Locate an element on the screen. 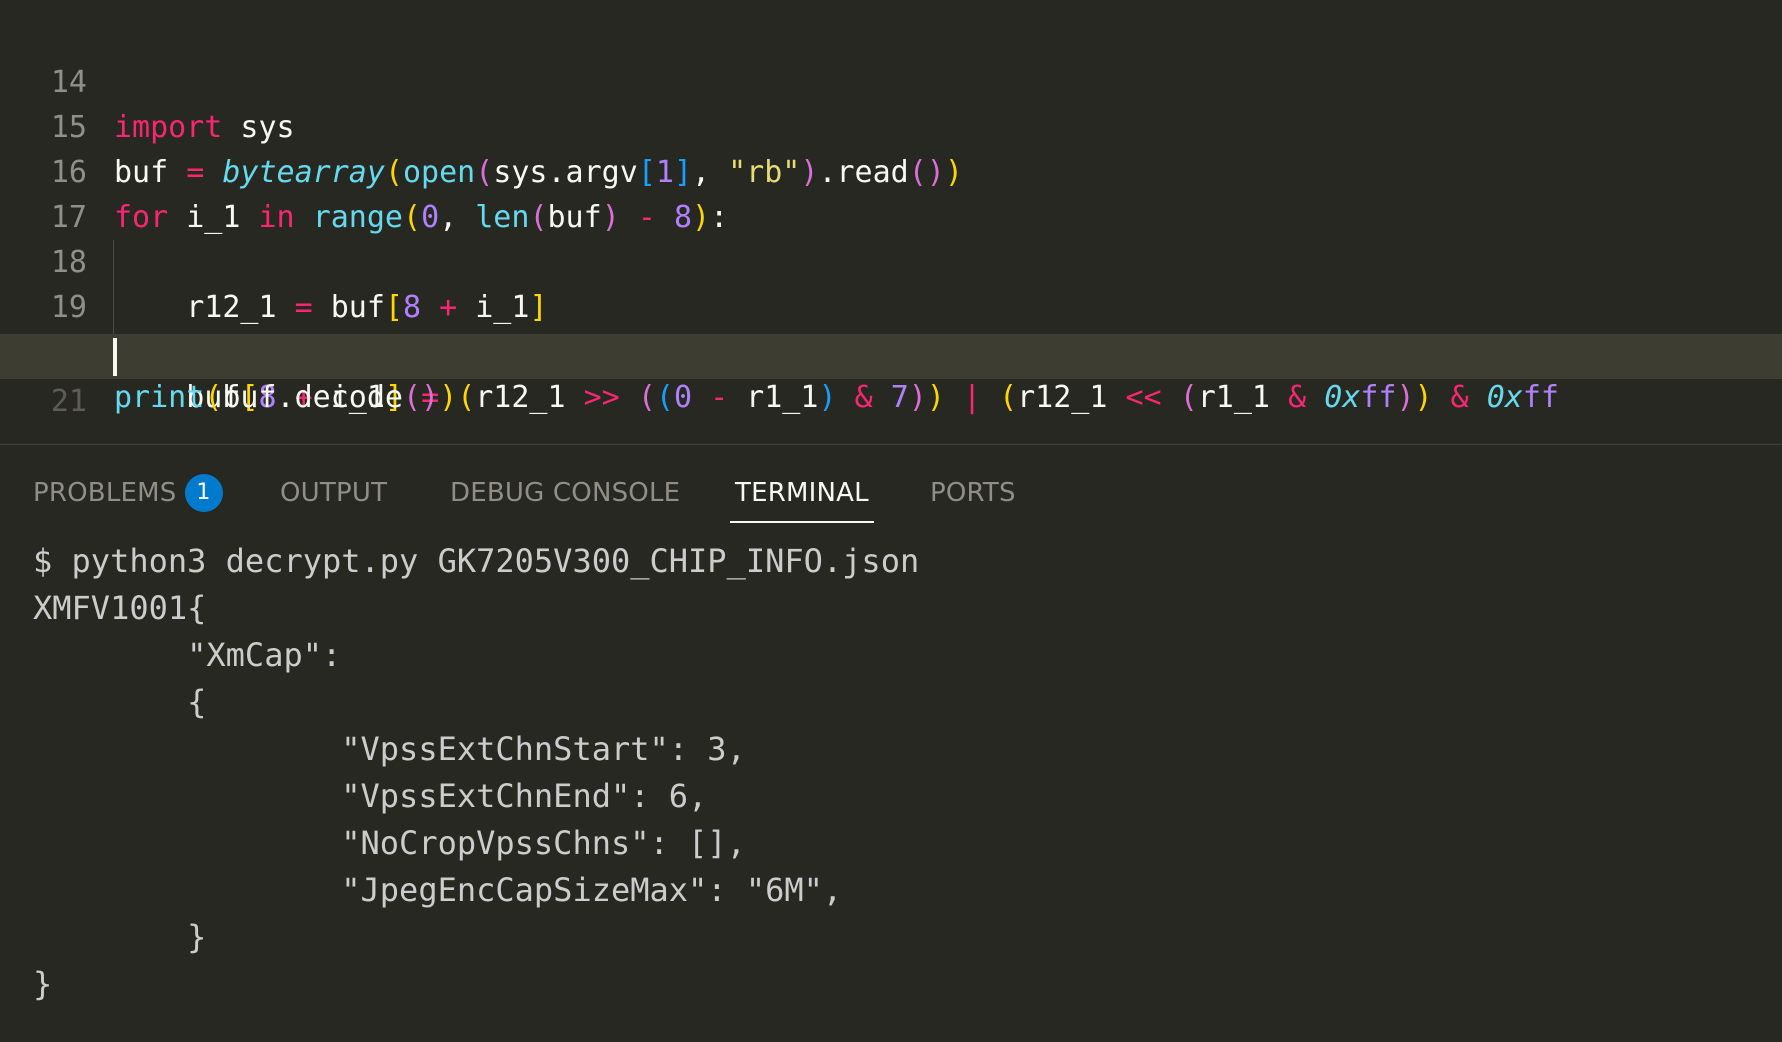 The height and width of the screenshot is (1042, 1782). tab-problems: PROBLEMS 1 is located at coordinates (128, 496).